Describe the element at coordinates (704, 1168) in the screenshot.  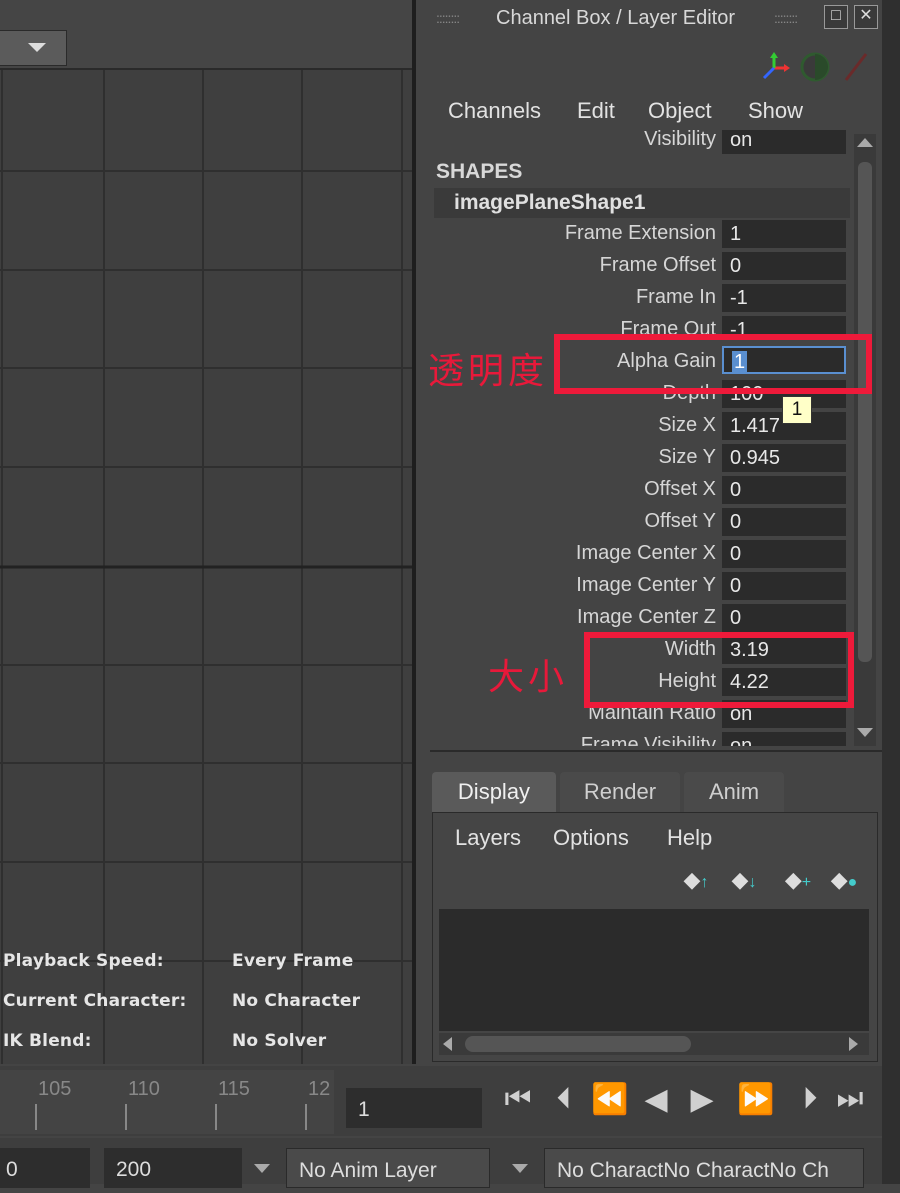
I see `character-set-dropdown: No CharactNo CharactNo Ch` at that location.